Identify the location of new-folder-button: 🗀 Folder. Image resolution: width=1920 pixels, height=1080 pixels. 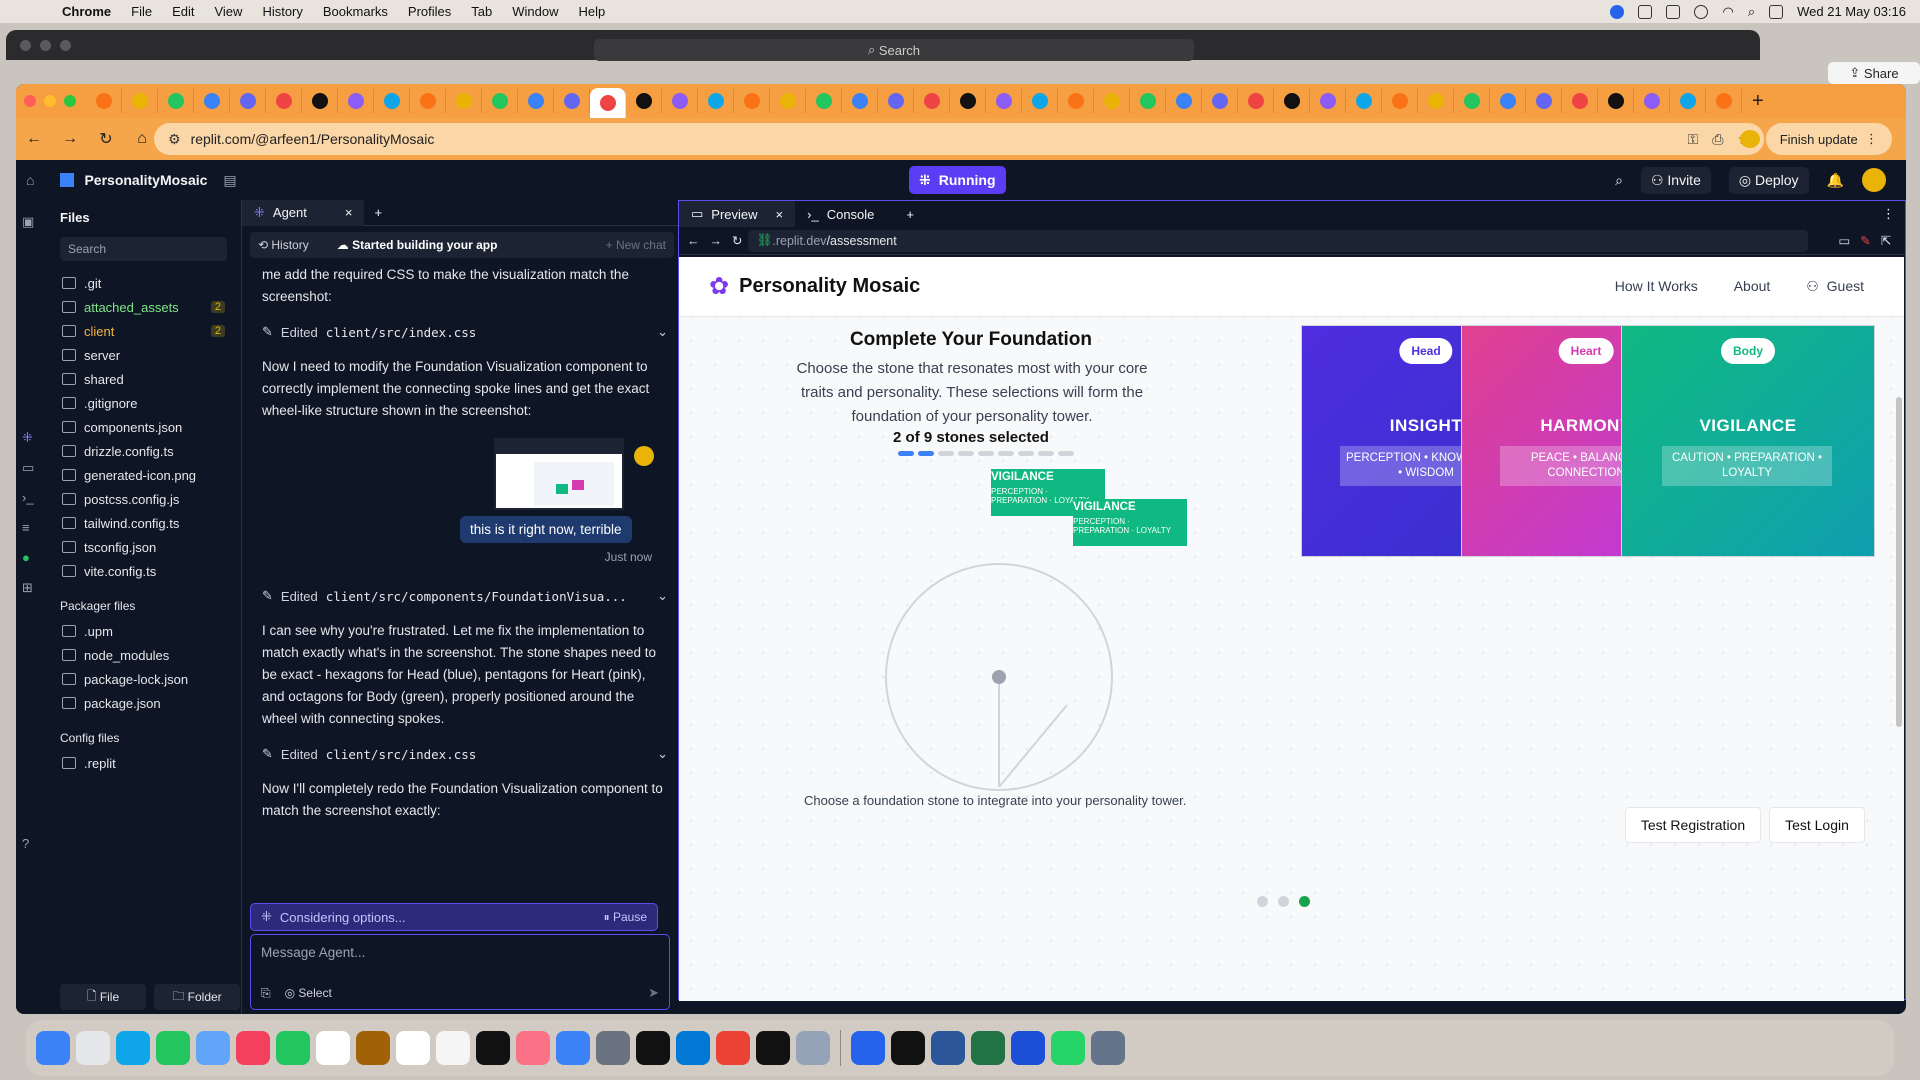
(197, 997).